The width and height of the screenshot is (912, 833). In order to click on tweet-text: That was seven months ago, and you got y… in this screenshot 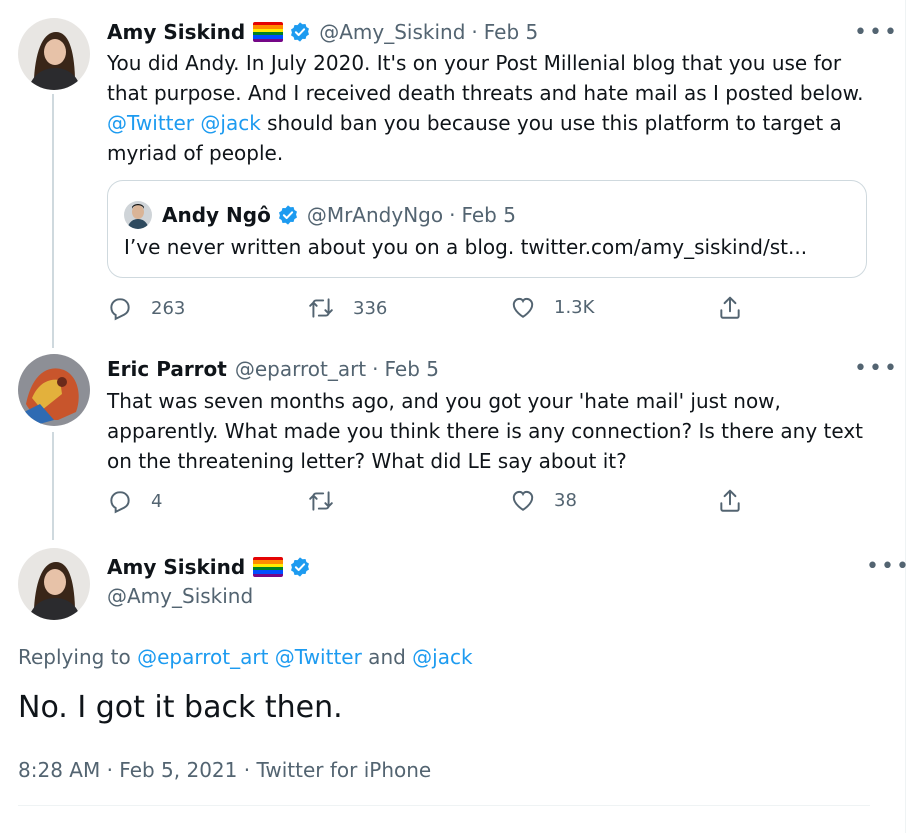, I will do `click(492, 431)`.